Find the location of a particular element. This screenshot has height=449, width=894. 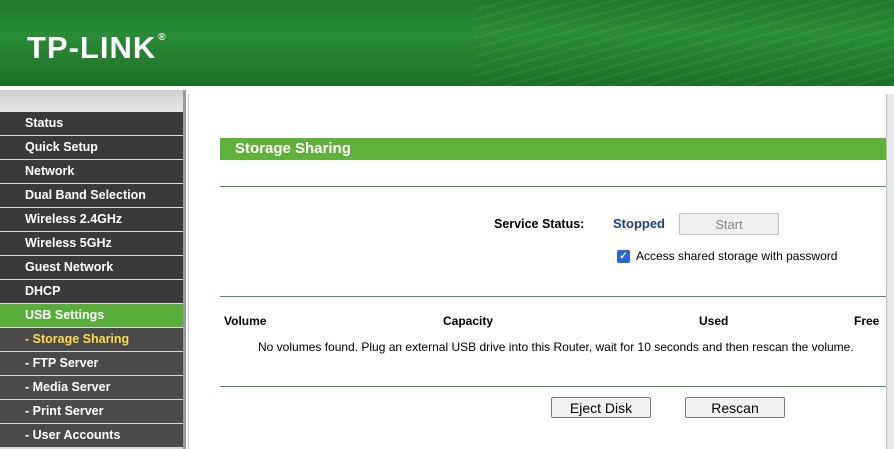

column-header-free: Free is located at coordinates (867, 321).